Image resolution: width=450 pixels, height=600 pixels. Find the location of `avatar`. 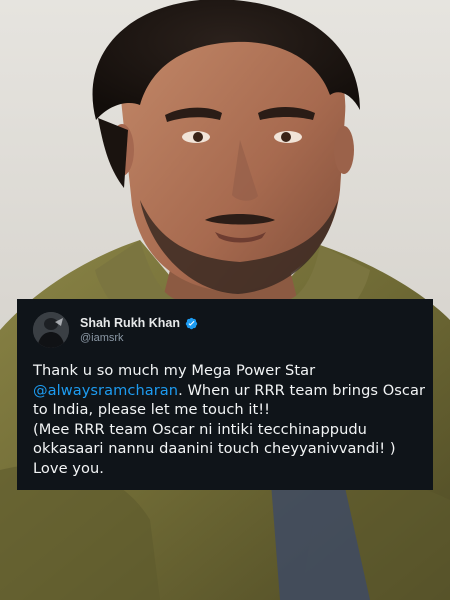

avatar is located at coordinates (51, 330).